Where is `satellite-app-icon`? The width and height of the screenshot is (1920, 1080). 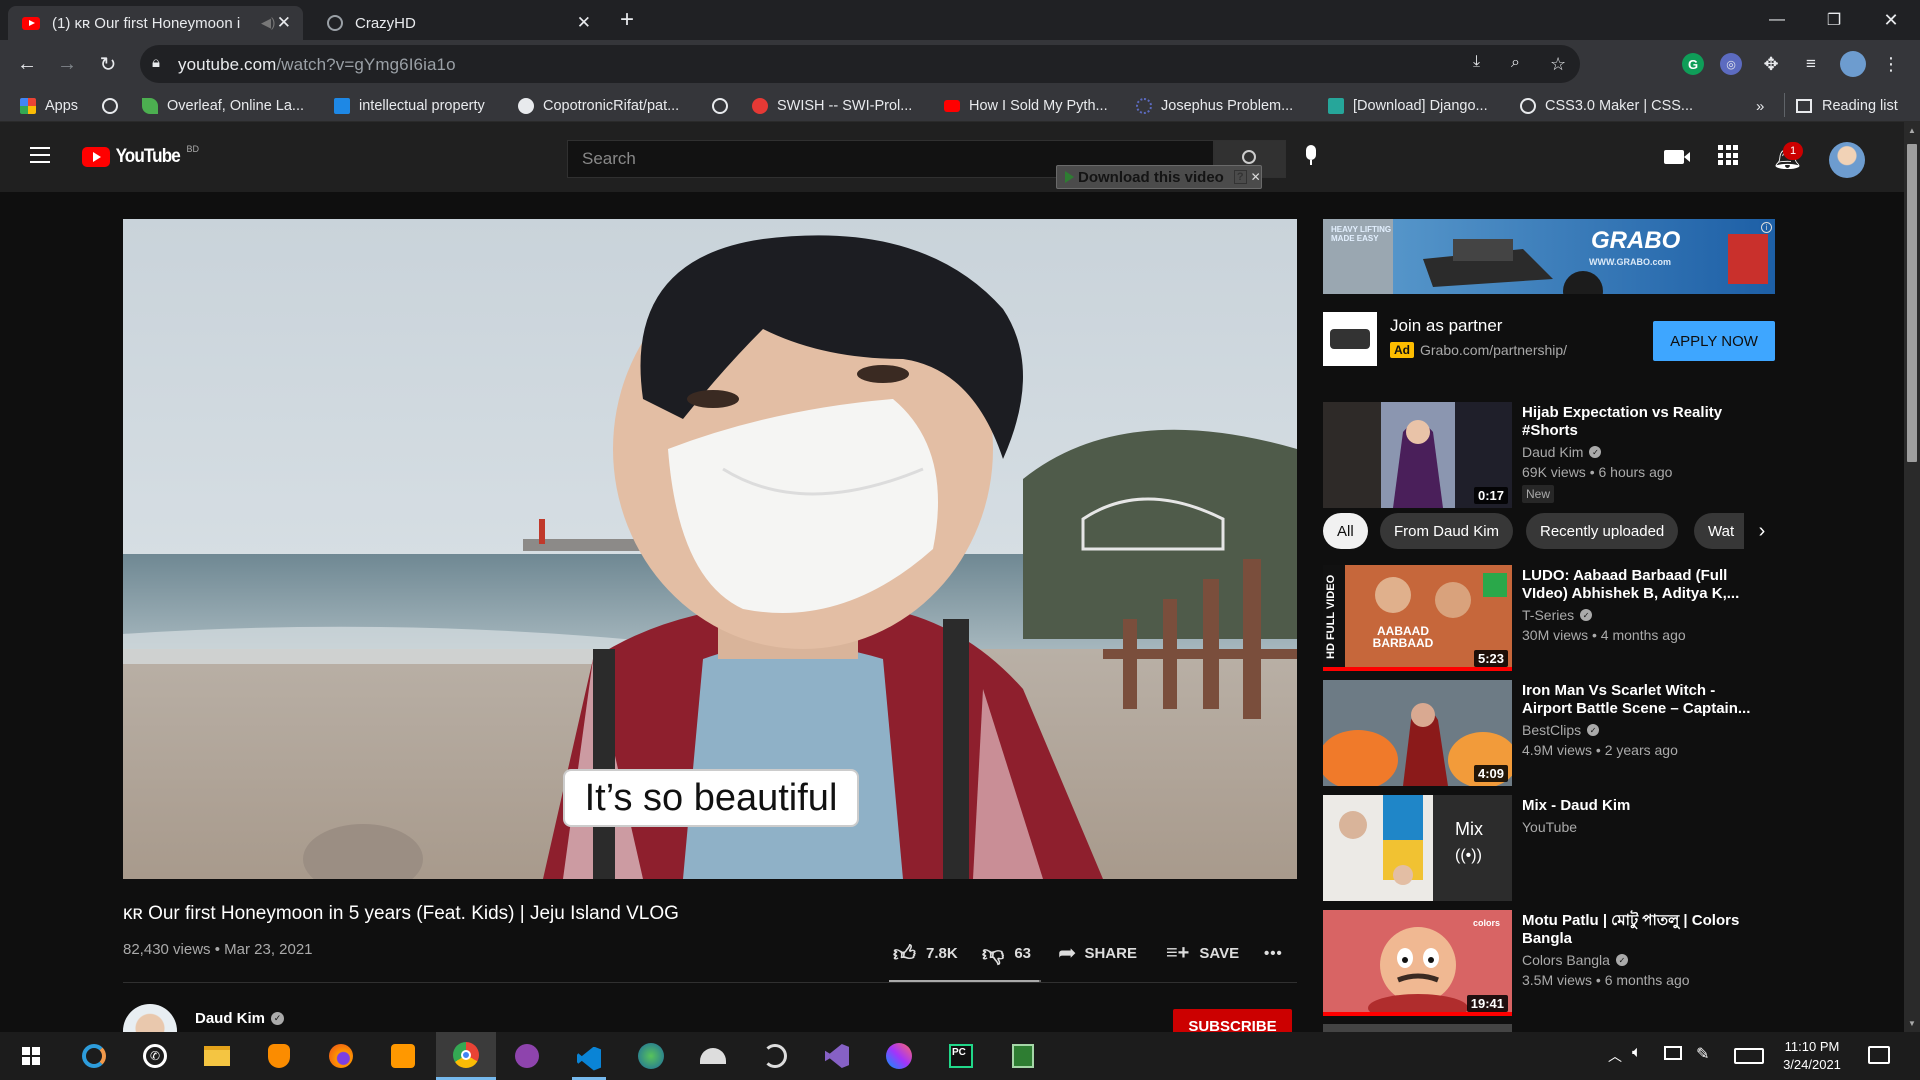 satellite-app-icon is located at coordinates (775, 1056).